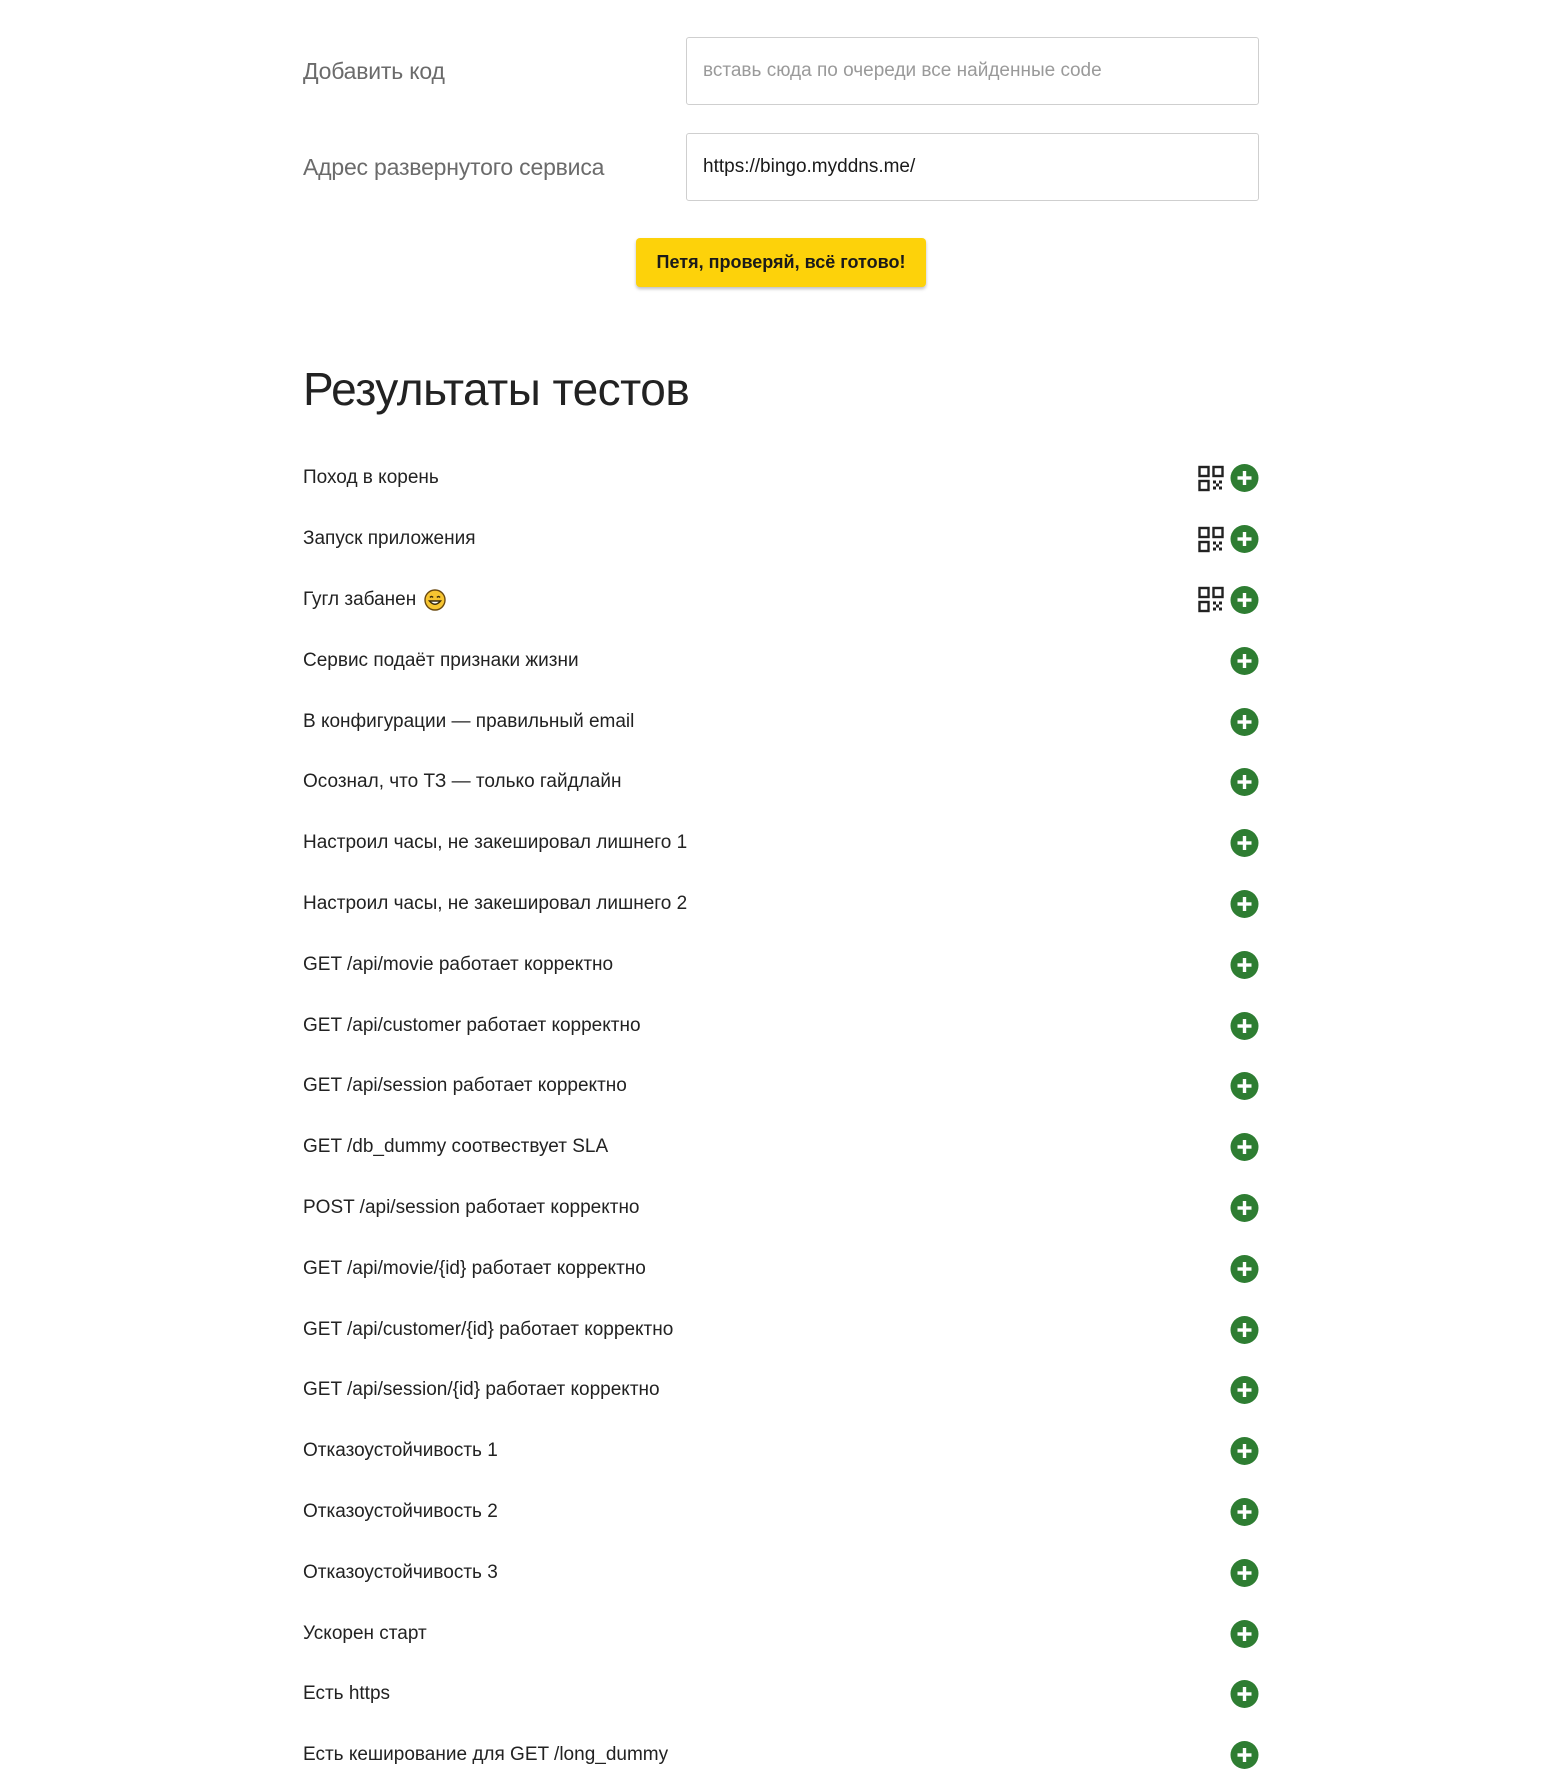 The image size is (1546, 1788). What do you see at coordinates (781, 1633) in the screenshot?
I see `result-row: Ускорен старт` at bounding box center [781, 1633].